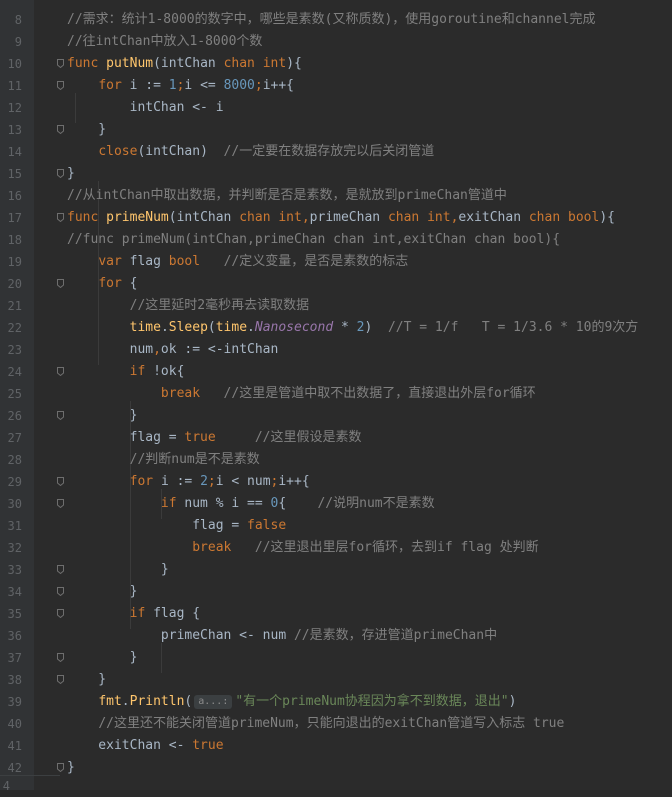 Image resolution: width=672 pixels, height=797 pixels. What do you see at coordinates (188, 327) in the screenshot?
I see `code-token: Sleep` at bounding box center [188, 327].